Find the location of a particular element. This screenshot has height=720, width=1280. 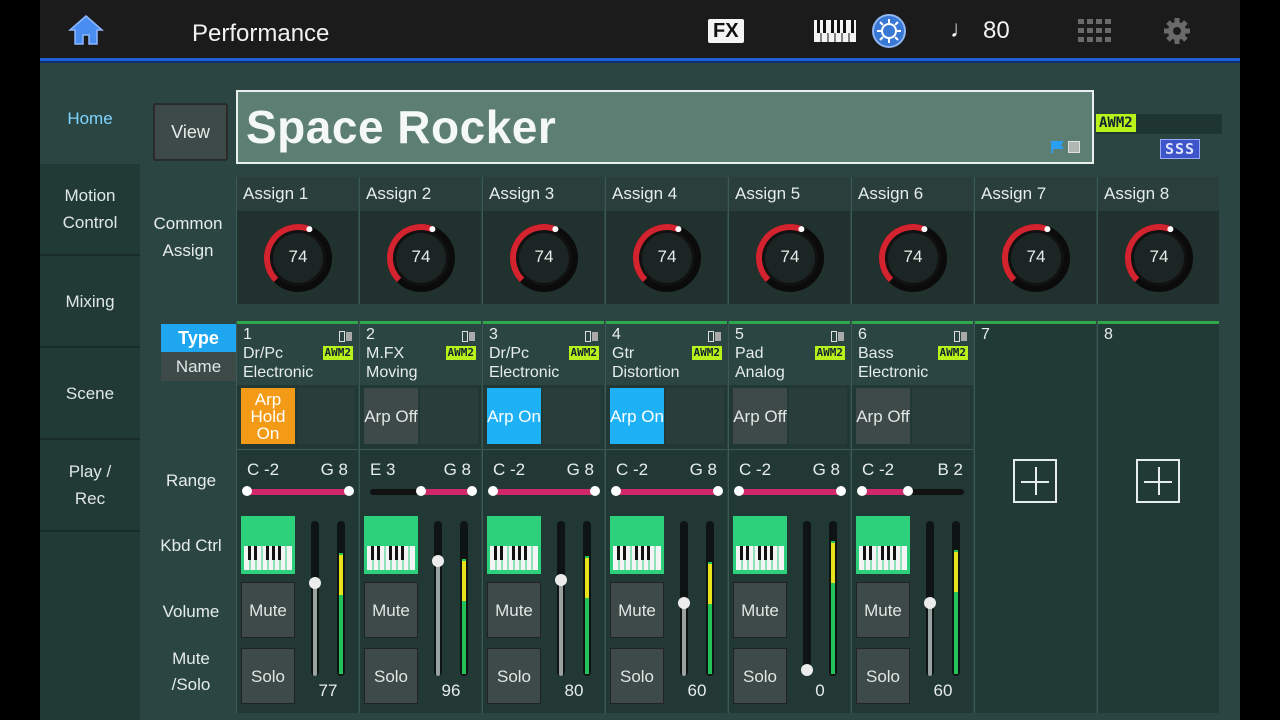

view-button: View is located at coordinates (190, 132).